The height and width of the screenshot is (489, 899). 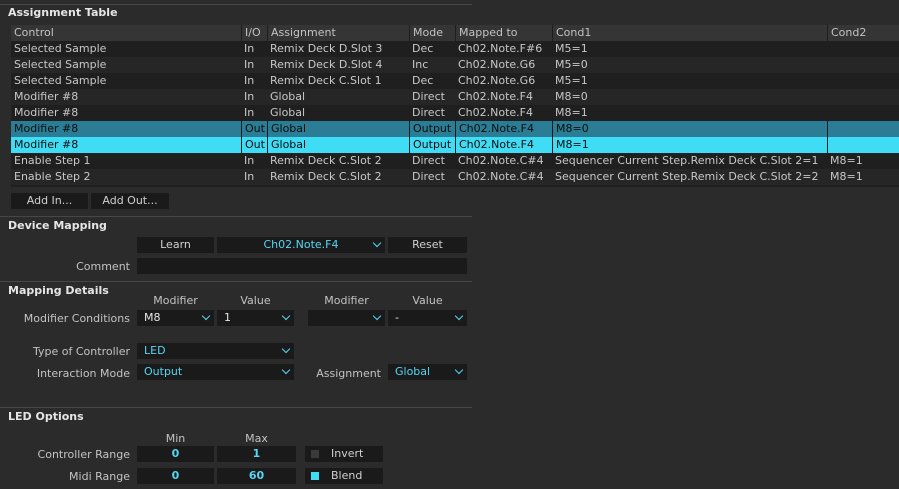 I want to click on column-header-mode: Mode, so click(x=432, y=33).